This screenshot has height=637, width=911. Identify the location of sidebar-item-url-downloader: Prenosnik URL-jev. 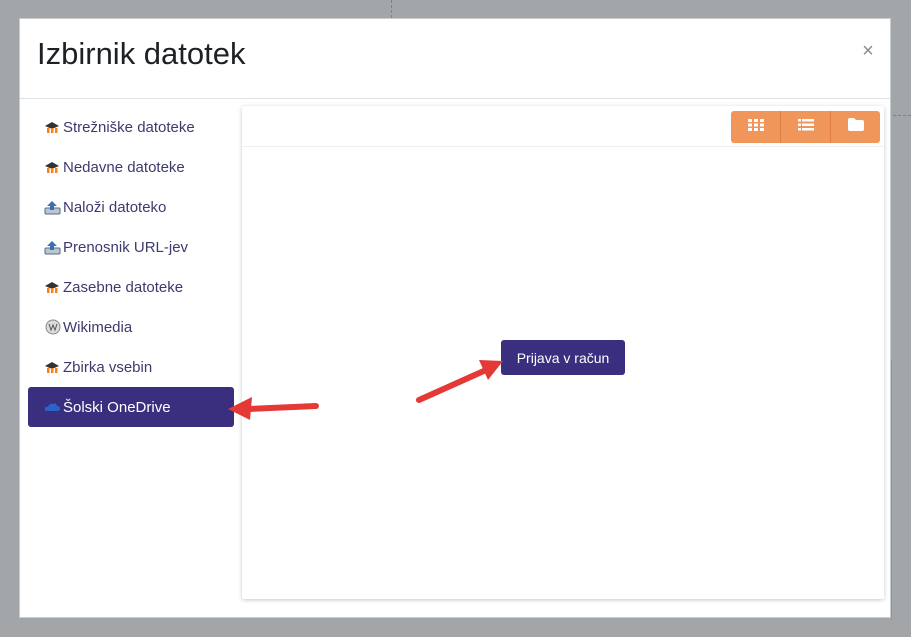
(132, 247).